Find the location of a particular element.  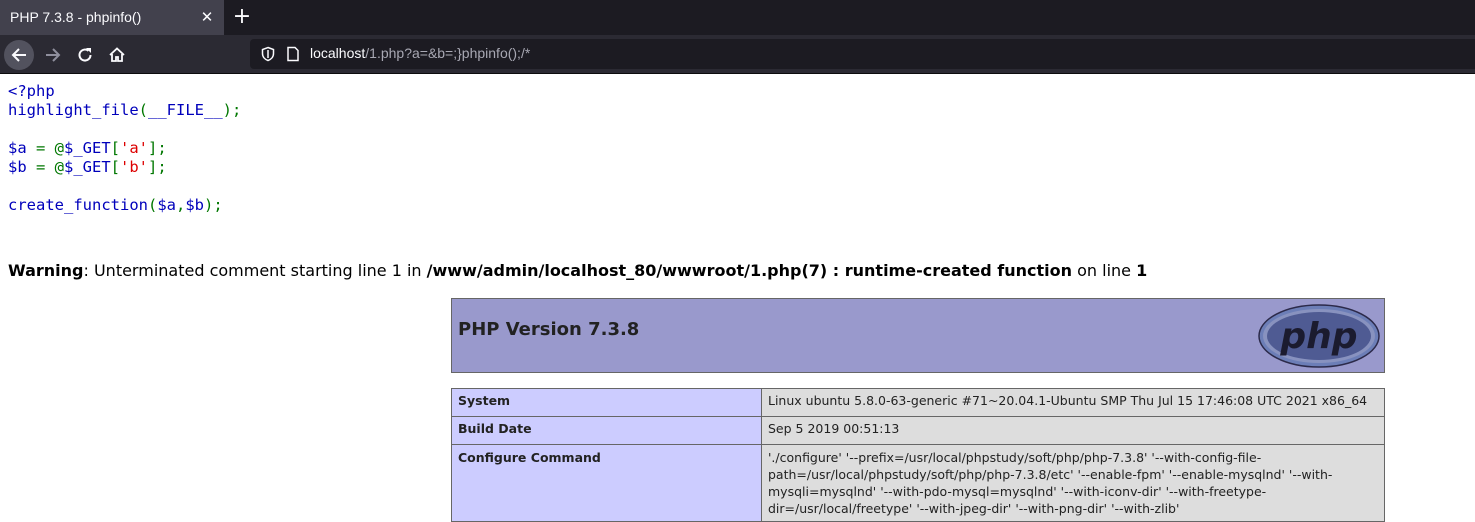

forward-button is located at coordinates (53, 55).